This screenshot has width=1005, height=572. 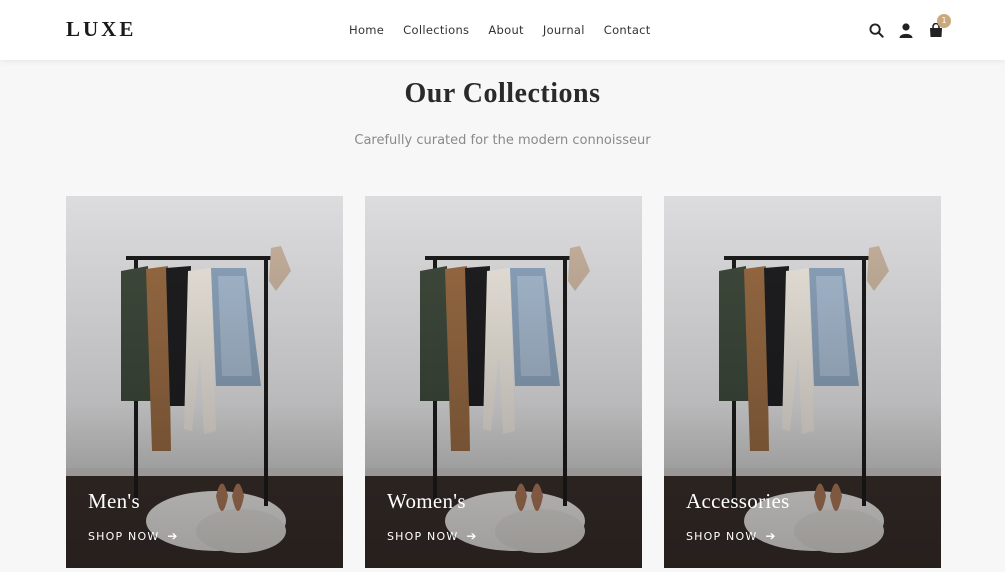 What do you see at coordinates (101, 29) in the screenshot?
I see `brand-logo: LUXE` at bounding box center [101, 29].